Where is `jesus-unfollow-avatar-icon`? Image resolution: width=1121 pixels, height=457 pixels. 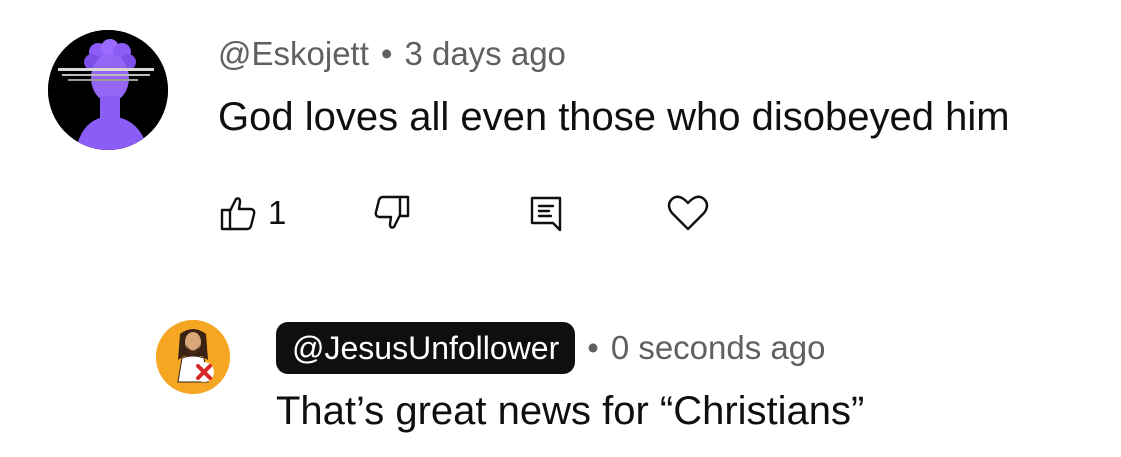
jesus-unfollow-avatar-icon is located at coordinates (193, 357).